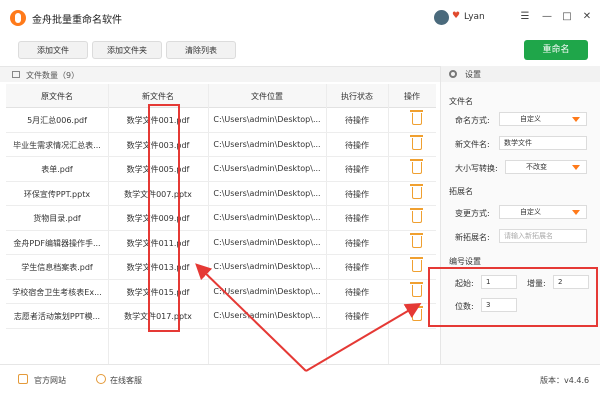  I want to click on arrow-to-number-settings, so click(363, 337).